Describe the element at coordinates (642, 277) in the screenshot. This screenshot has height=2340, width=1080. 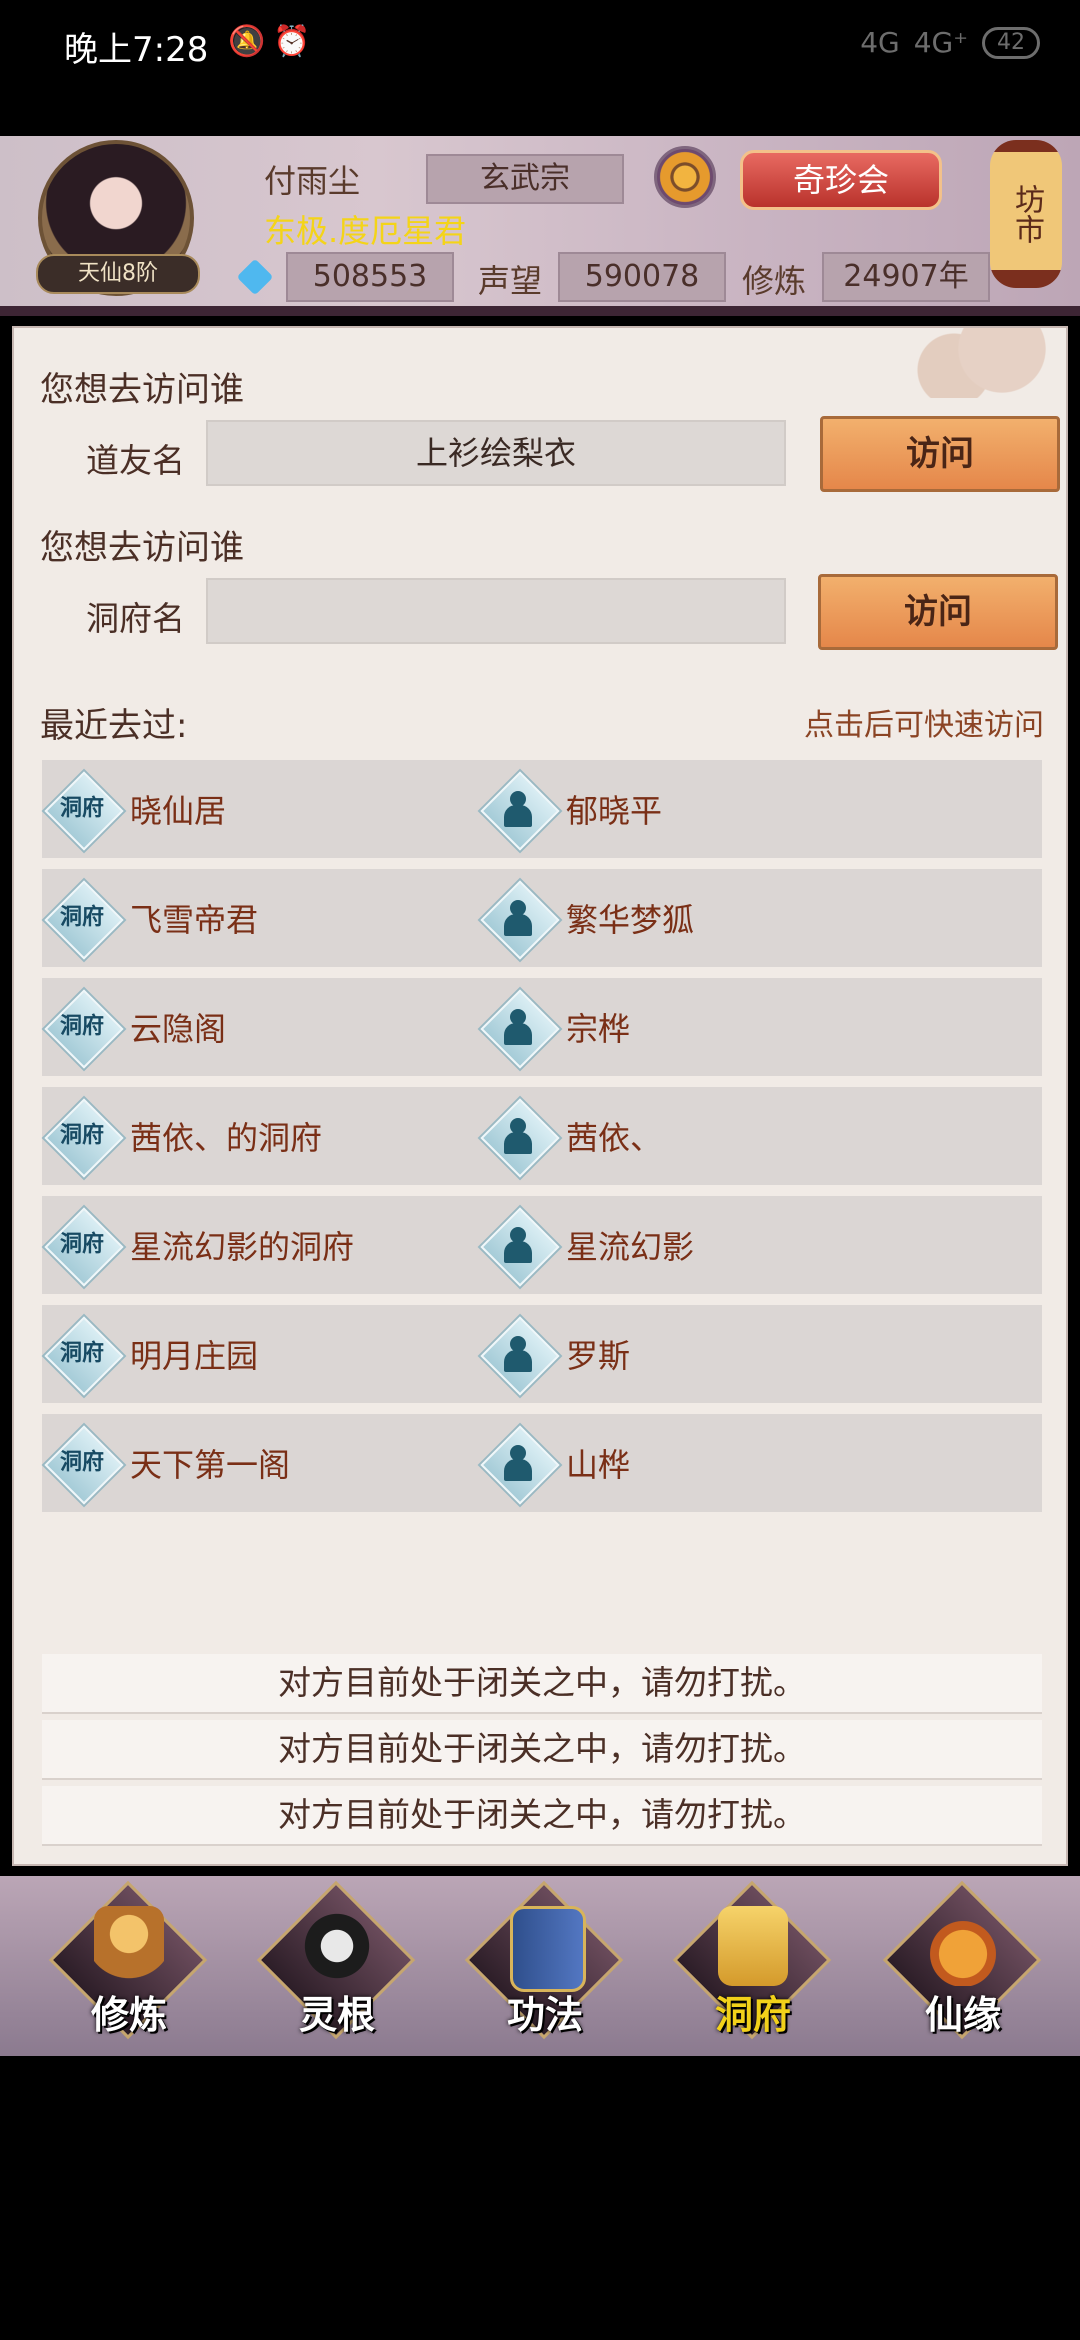
I see `reputation-value: 590078` at that location.